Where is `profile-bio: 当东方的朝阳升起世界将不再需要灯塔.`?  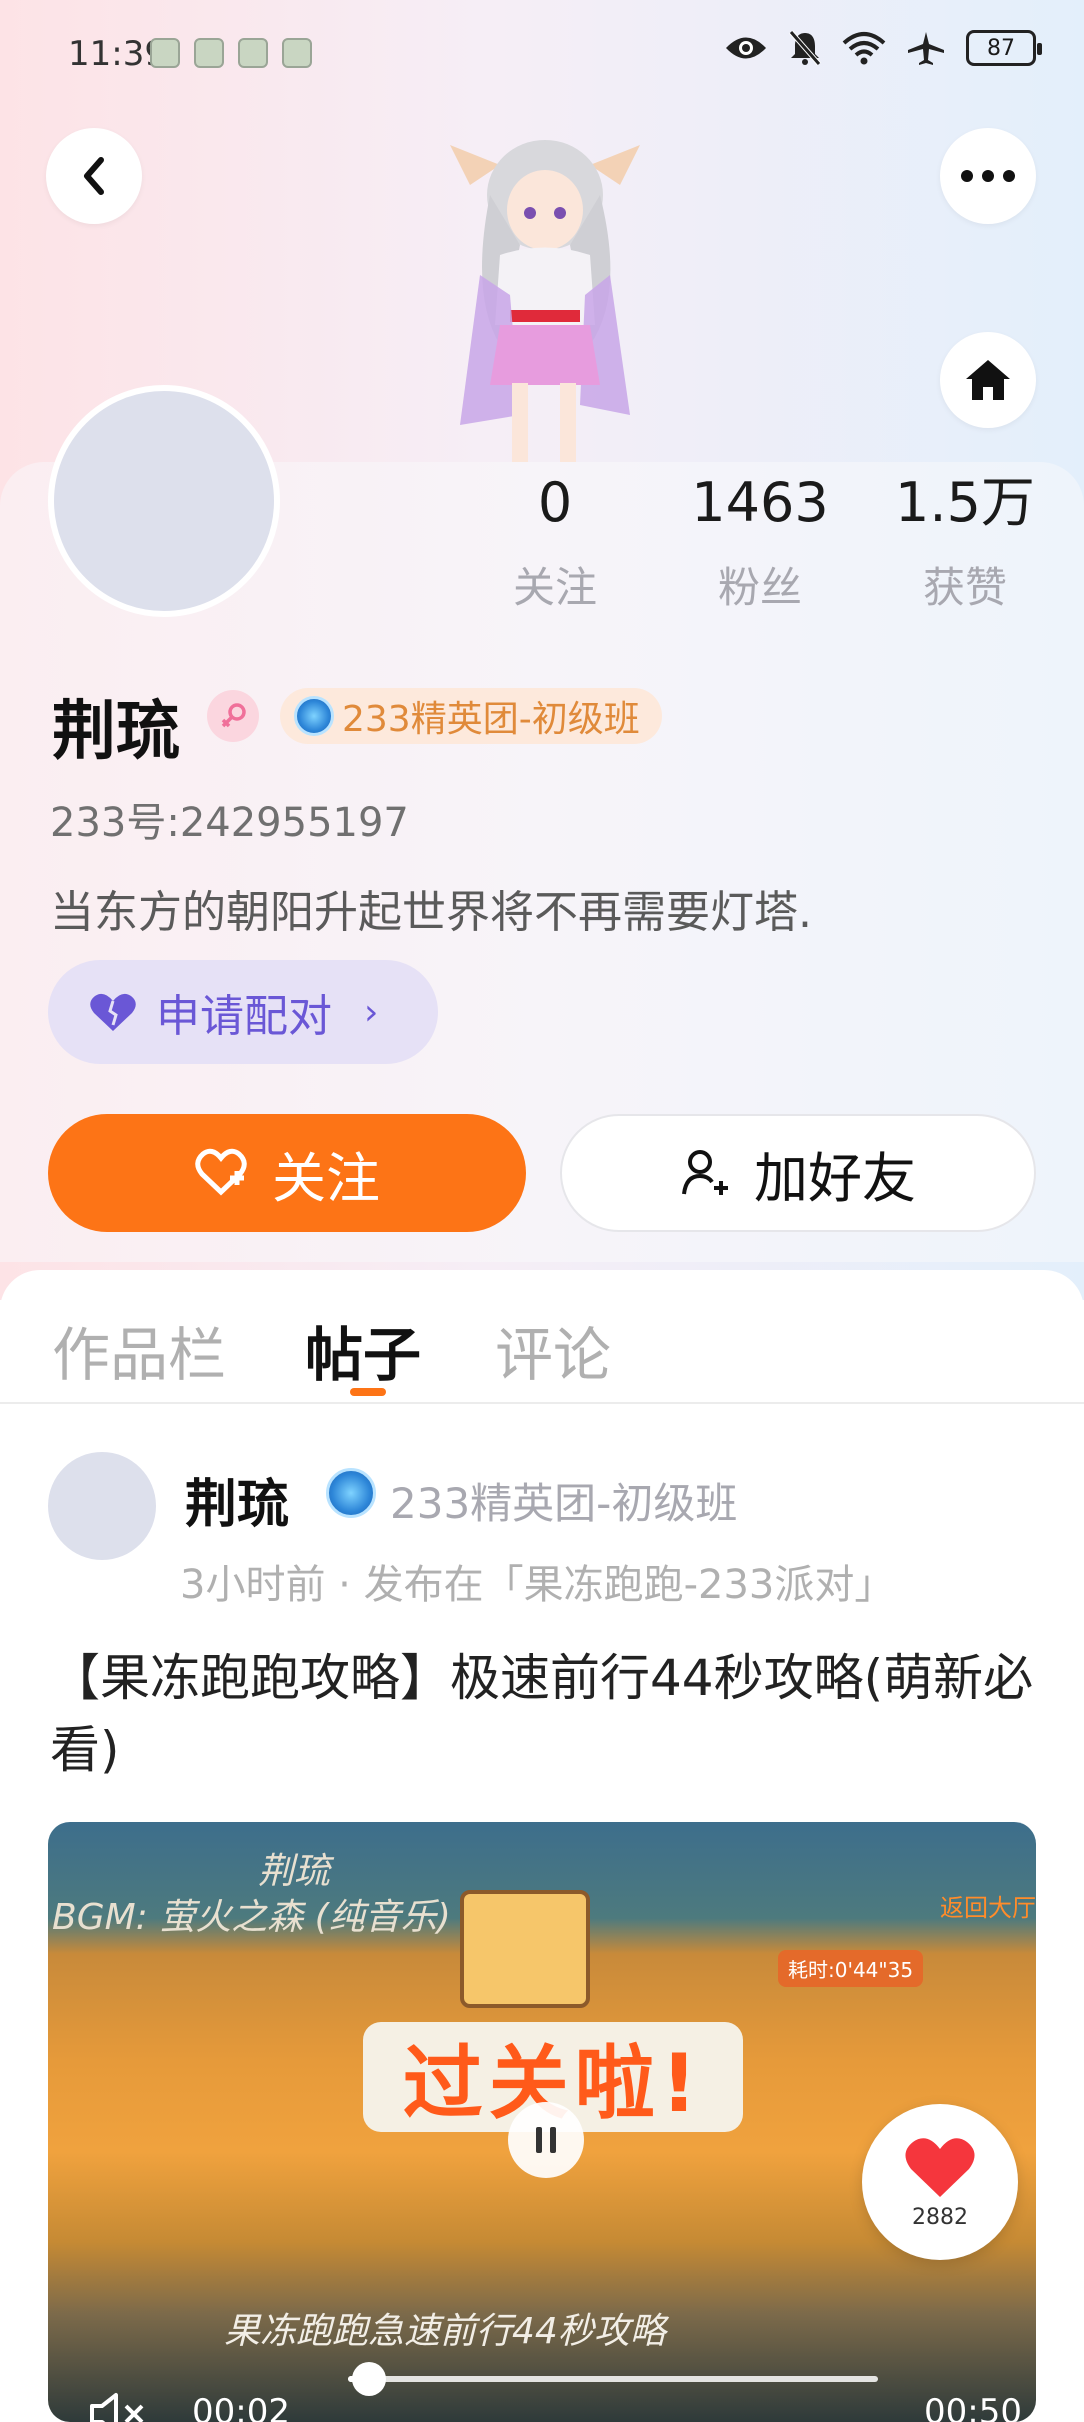 profile-bio: 当东方的朝阳升起世界将不再需要灯塔. is located at coordinates (431, 912).